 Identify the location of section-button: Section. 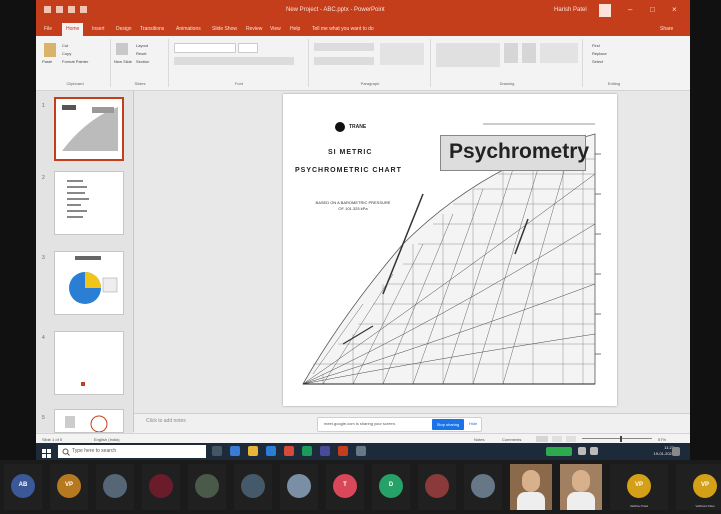
(142, 61).